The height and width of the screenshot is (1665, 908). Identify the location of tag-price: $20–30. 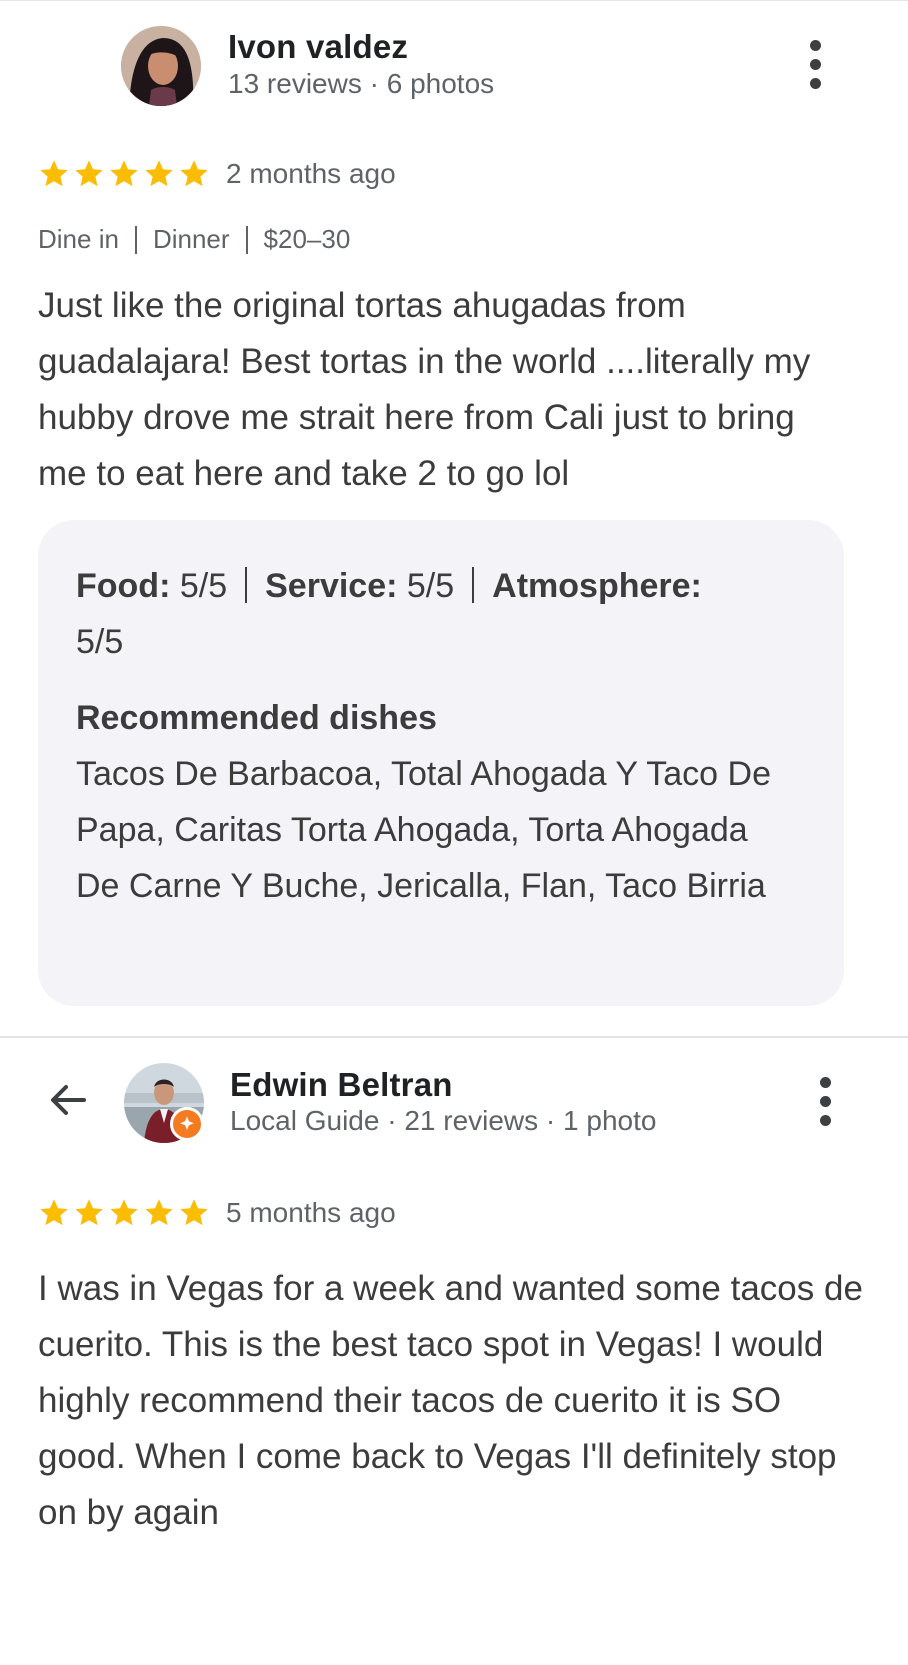
(307, 239).